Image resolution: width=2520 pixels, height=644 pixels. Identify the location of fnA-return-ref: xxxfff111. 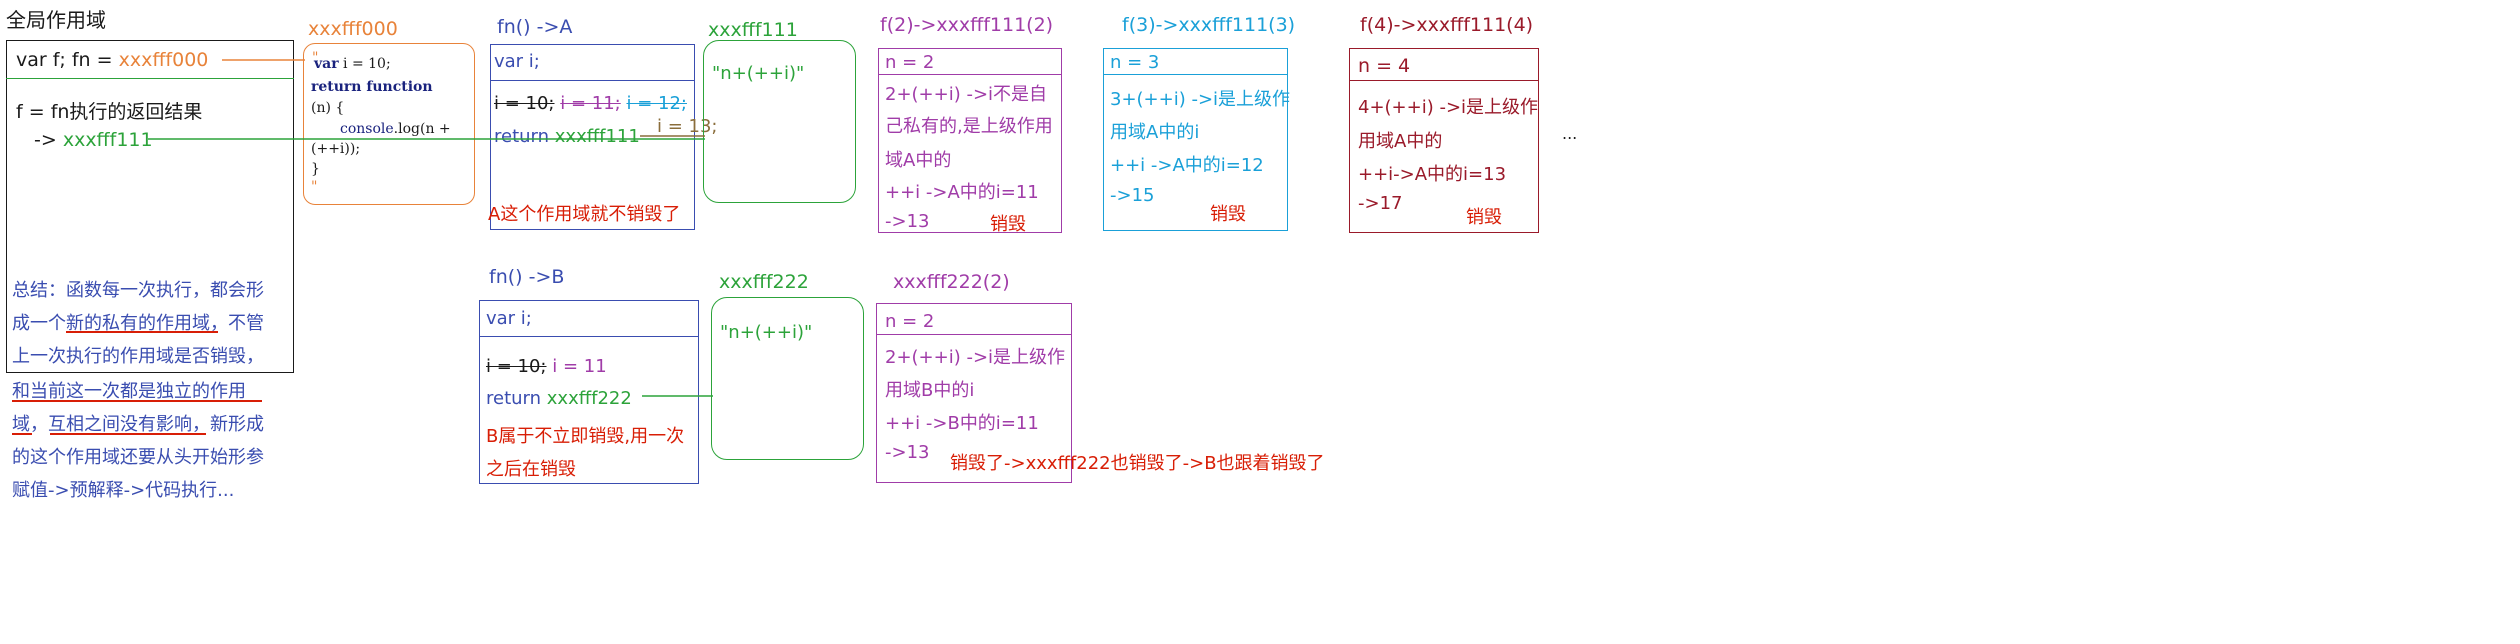
(597, 136).